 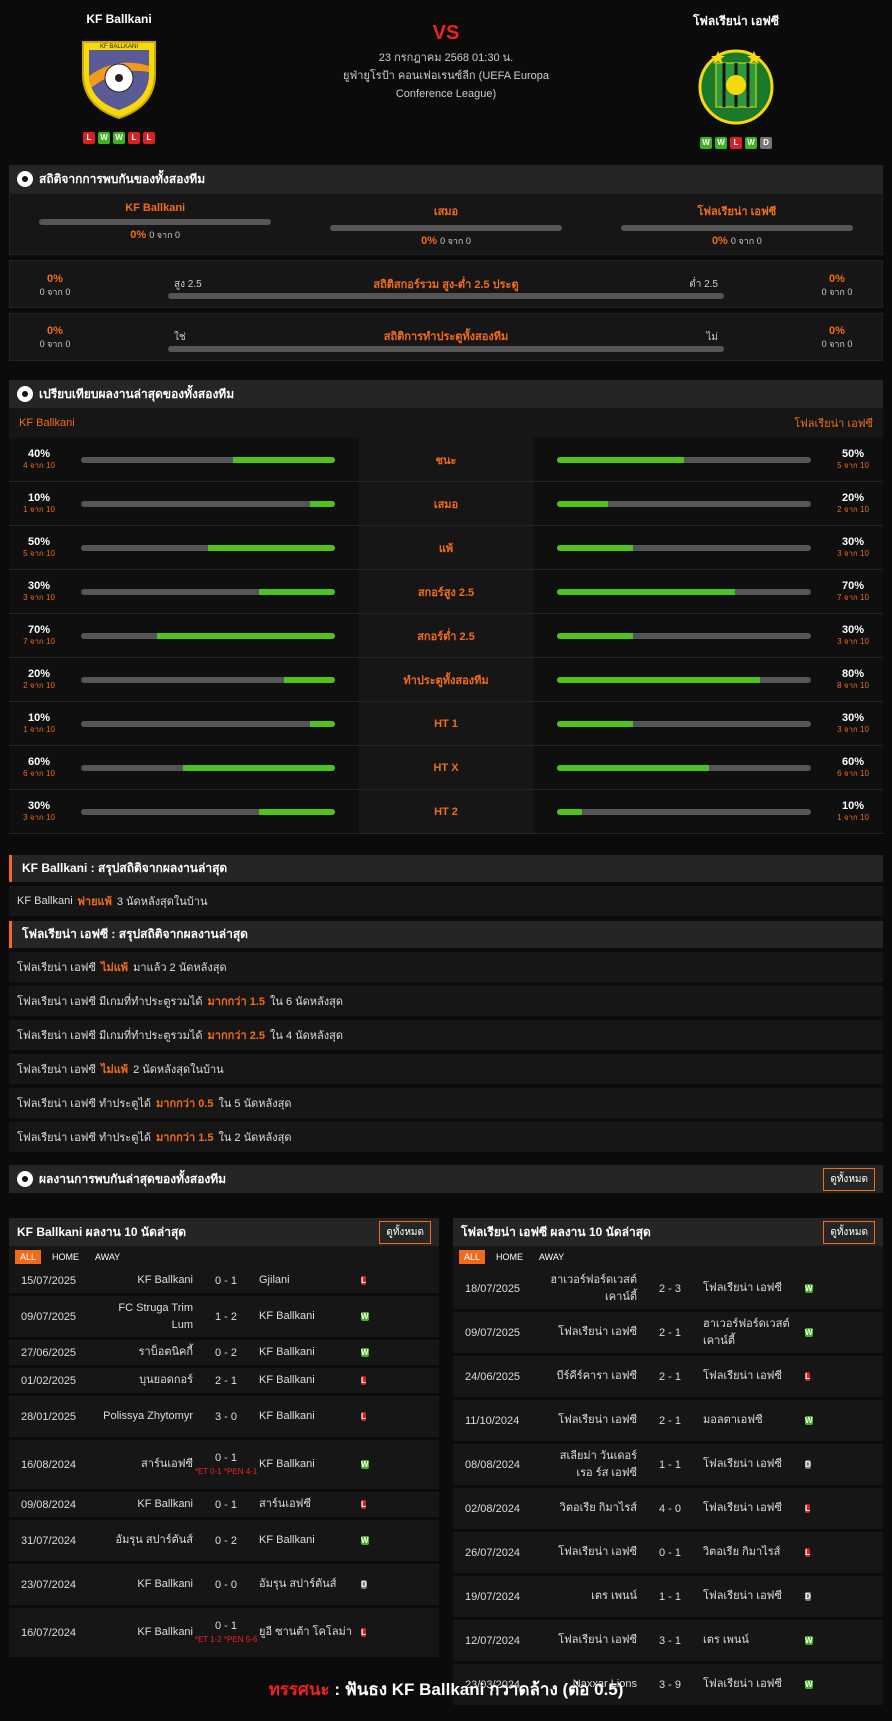 I want to click on compare-row: 60% 6 จาก 10 HT X 60% 6 จาก 10, so click(x=446, y=768).